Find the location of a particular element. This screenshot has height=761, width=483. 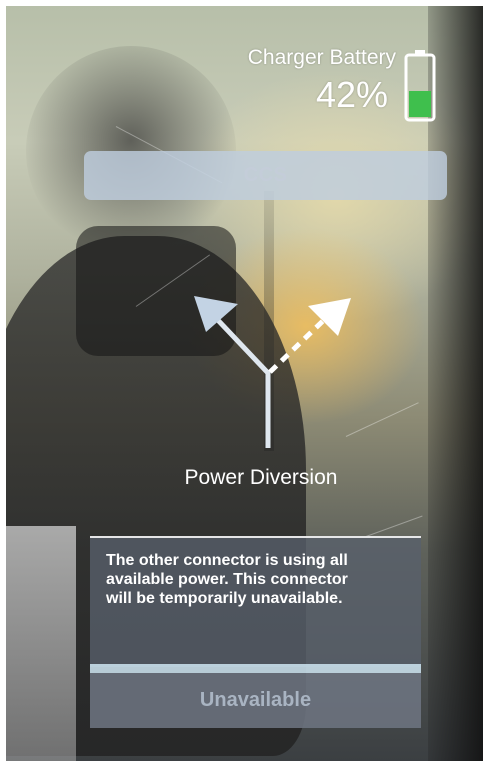

battery-icon is located at coordinates (420, 86).